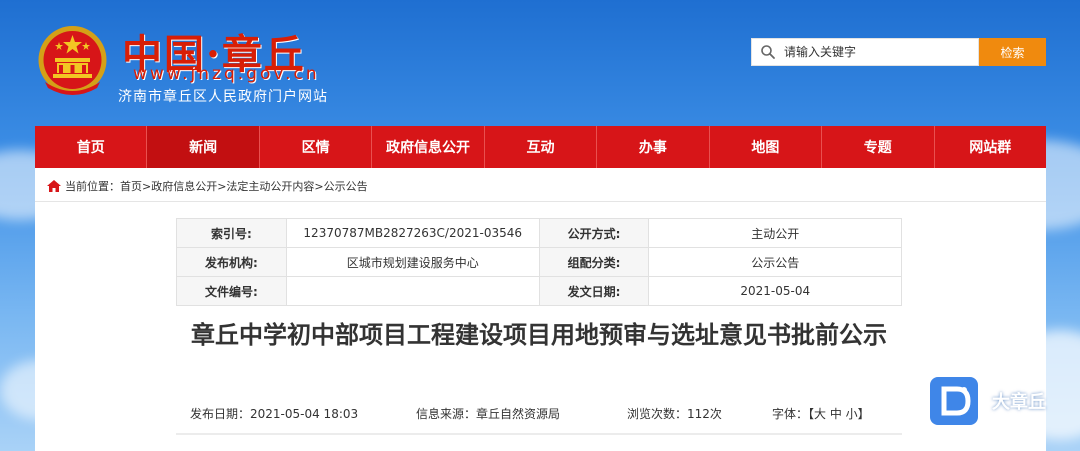 The width and height of the screenshot is (1080, 451). Describe the element at coordinates (768, 52) in the screenshot. I see `search-icon` at that location.